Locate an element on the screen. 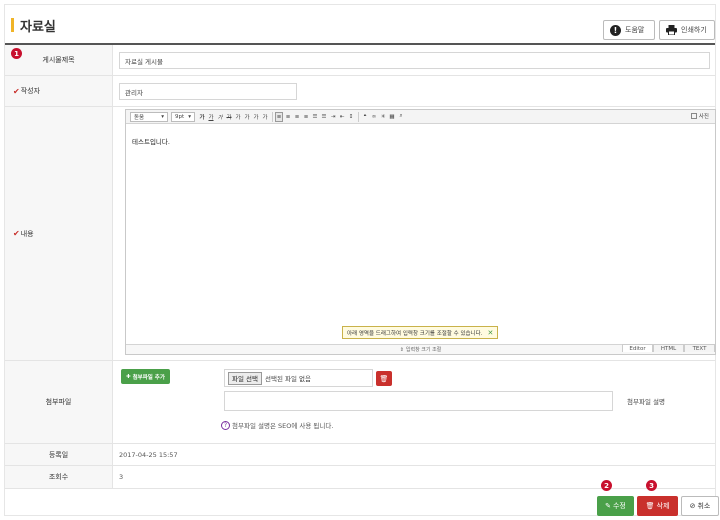 The image size is (720, 520). page-title: 자료실 is located at coordinates (33, 25).